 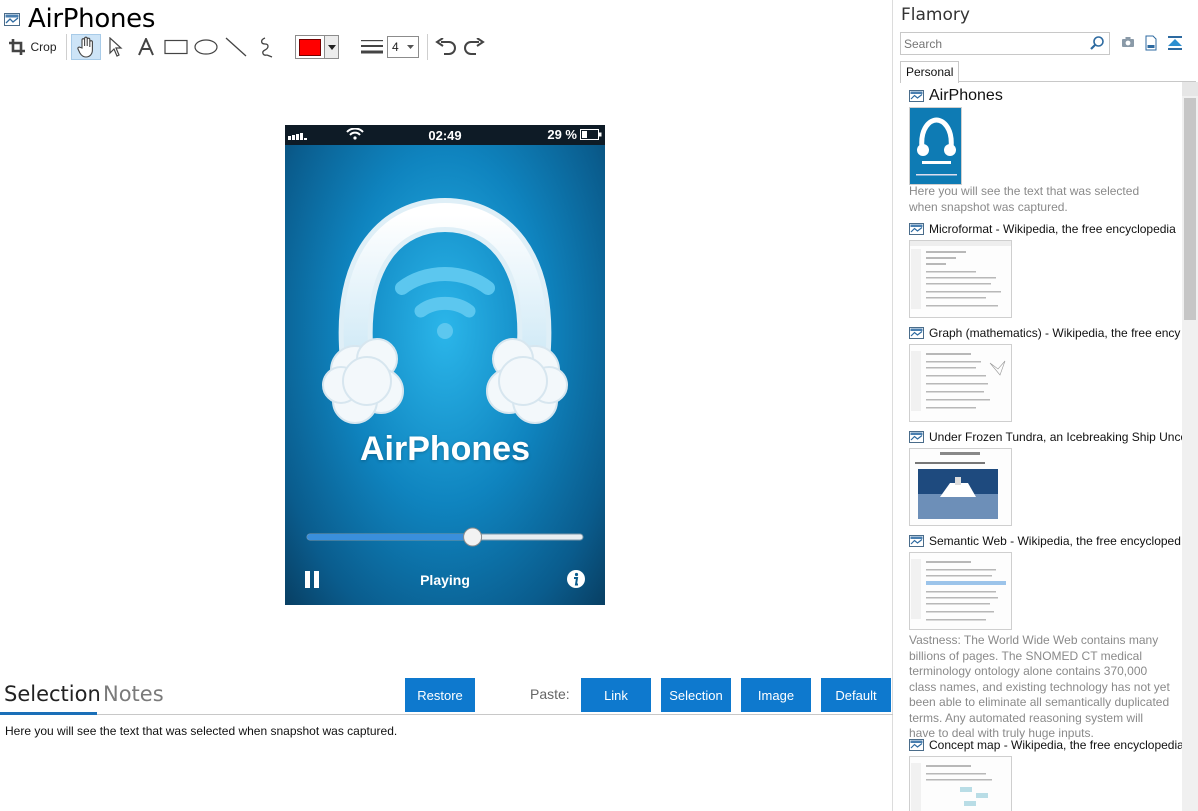 What do you see at coordinates (1190, 209) in the screenshot?
I see `scrollbar-thumb` at bounding box center [1190, 209].